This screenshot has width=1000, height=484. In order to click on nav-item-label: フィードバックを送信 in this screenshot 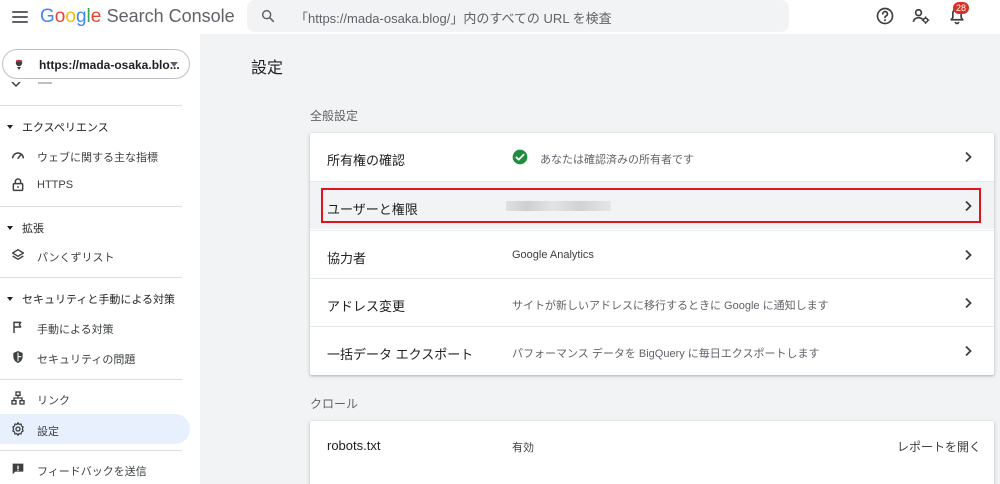, I will do `click(92, 472)`.